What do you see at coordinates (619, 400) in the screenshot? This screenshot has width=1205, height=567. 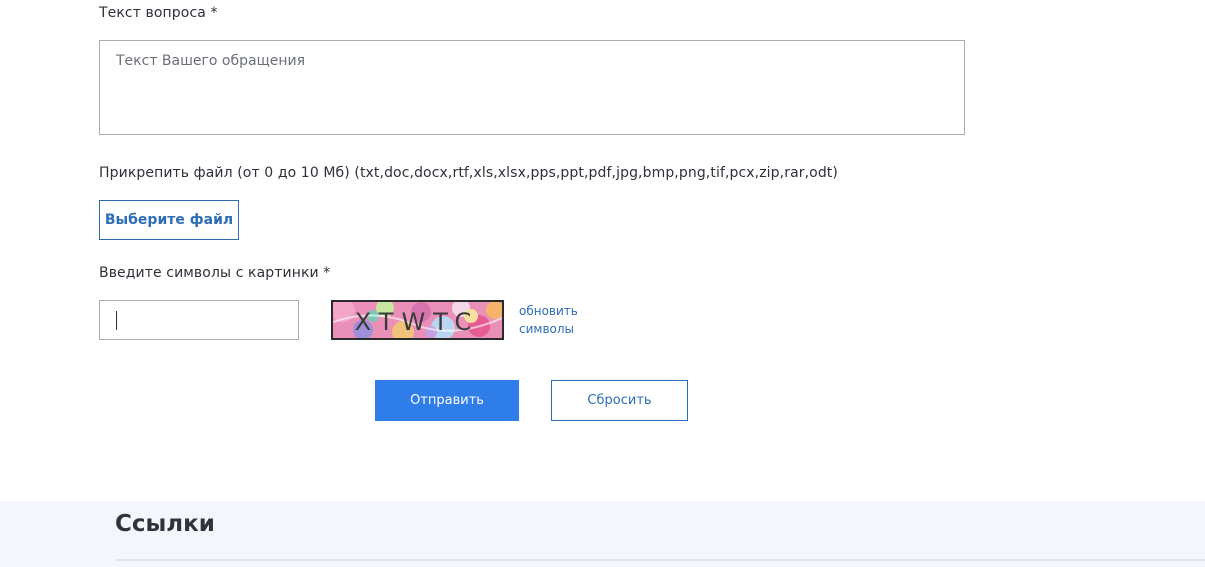 I see `reset-button: Сбросить` at bounding box center [619, 400].